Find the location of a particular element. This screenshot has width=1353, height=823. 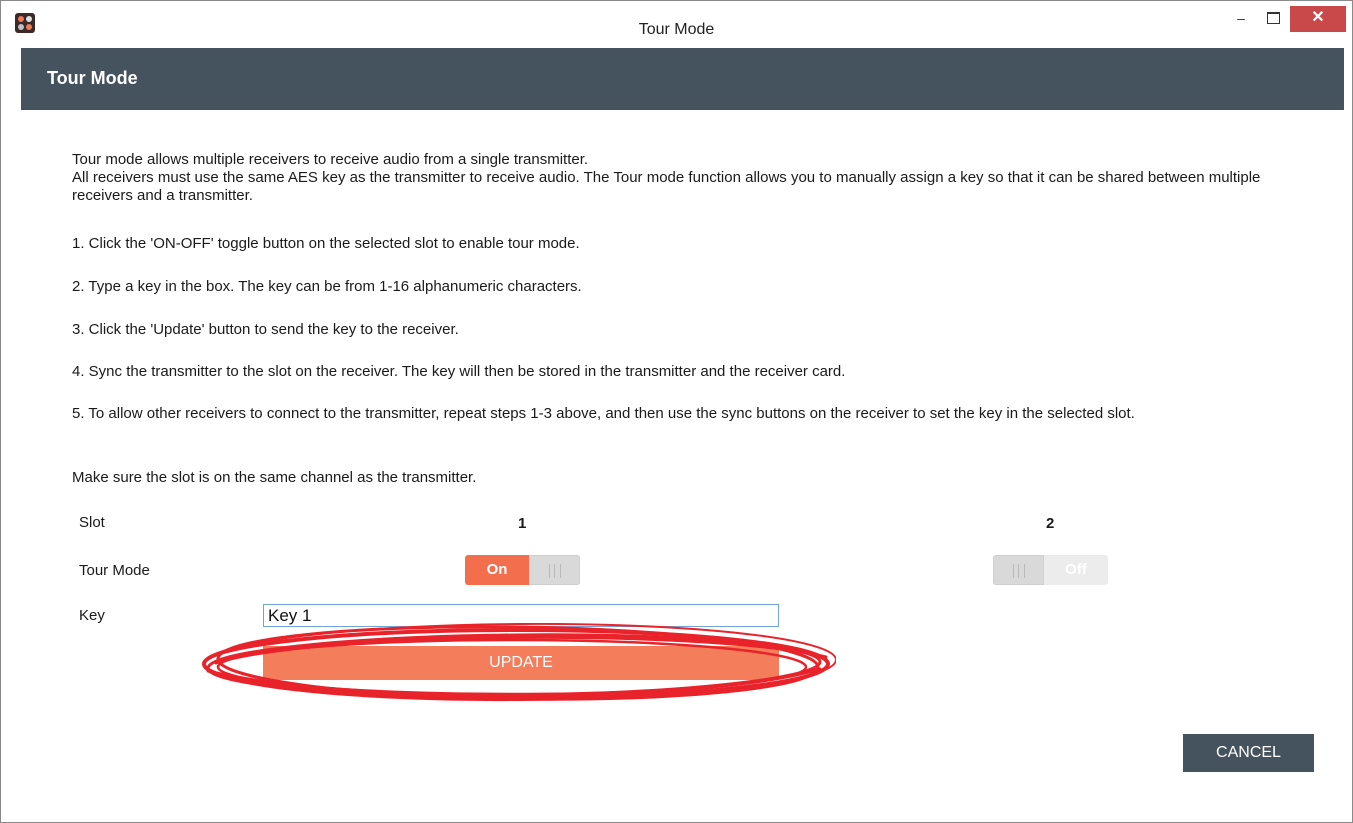

cancel-button: CANCEL is located at coordinates (1248, 753).